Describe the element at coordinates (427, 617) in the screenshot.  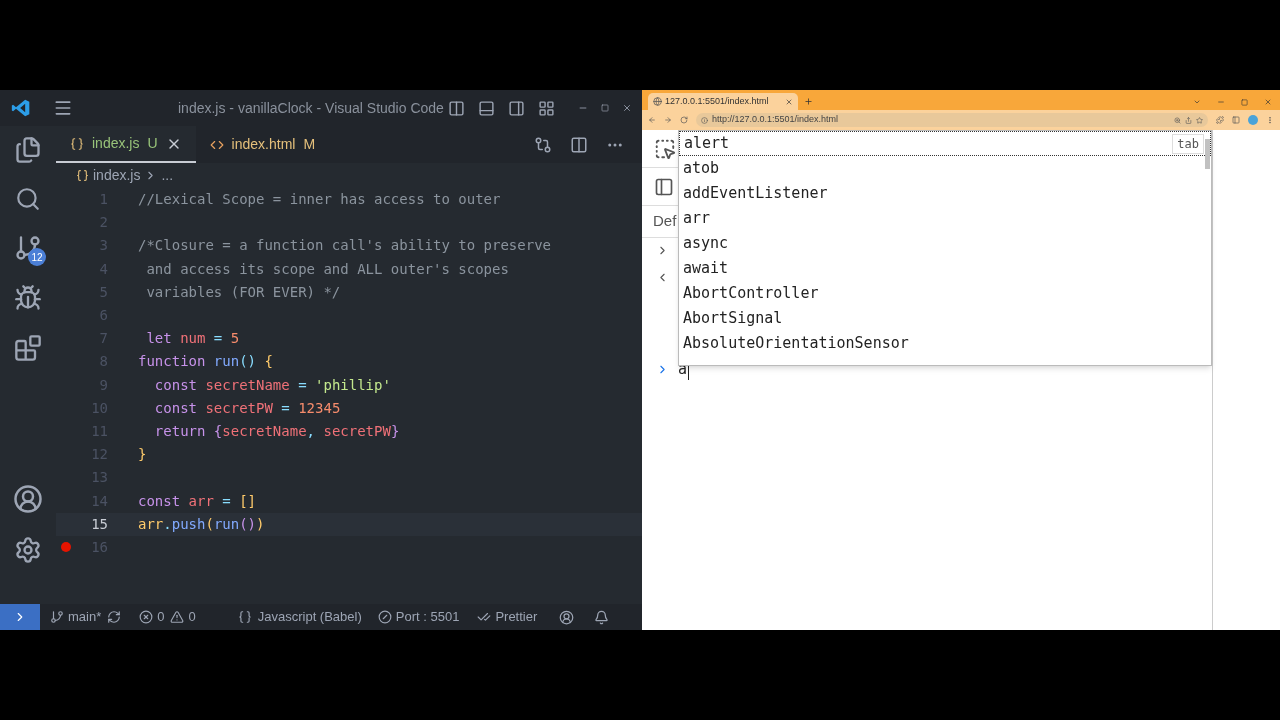
I see `live-server-port: Port : 5501` at that location.